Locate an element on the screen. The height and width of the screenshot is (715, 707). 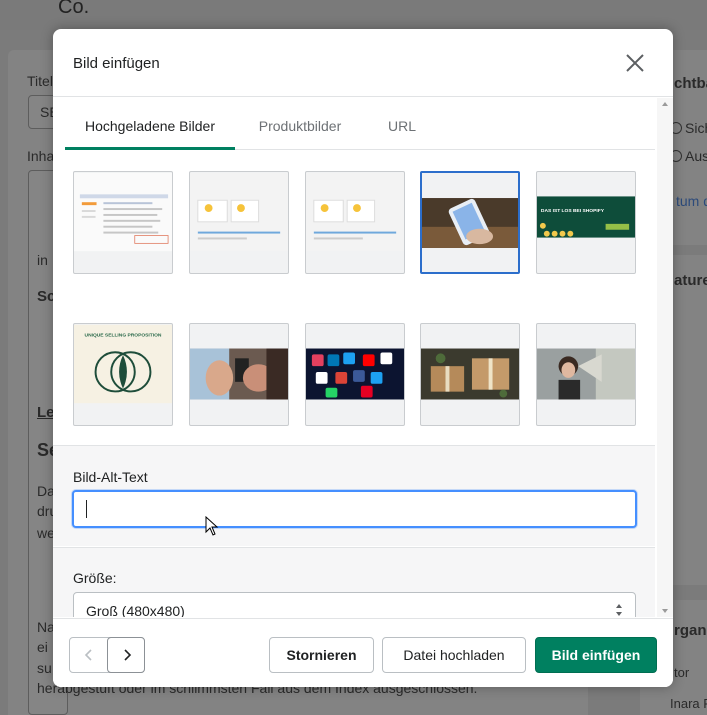
mouse-pointer-icon is located at coordinates (212, 526).